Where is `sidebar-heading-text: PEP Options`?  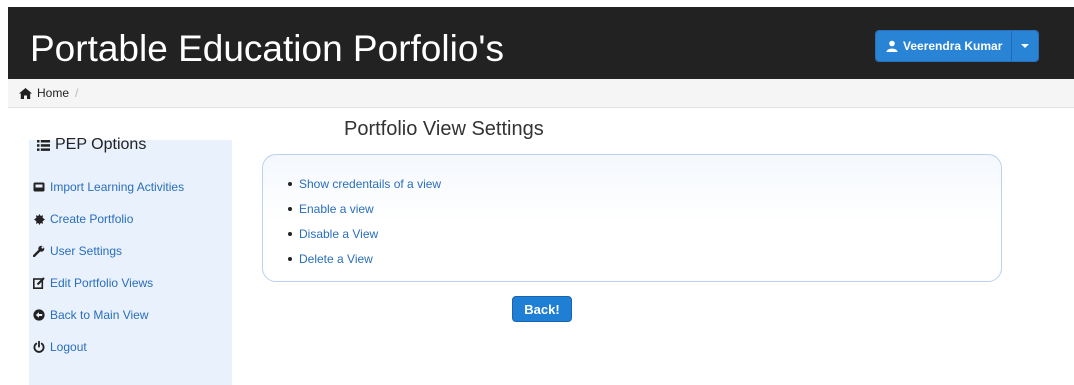
sidebar-heading-text: PEP Options is located at coordinates (101, 144).